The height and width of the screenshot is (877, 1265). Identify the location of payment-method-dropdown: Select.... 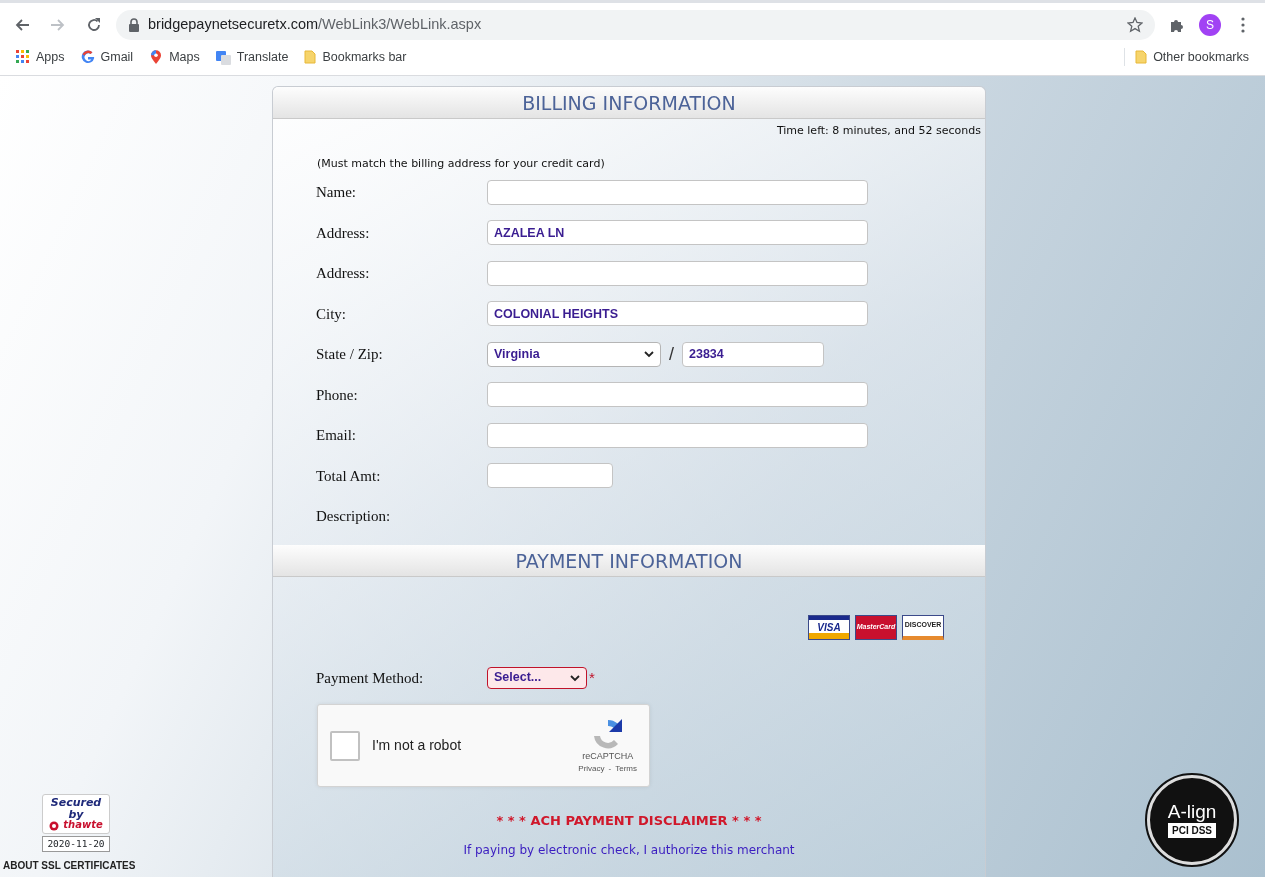
(537, 677).